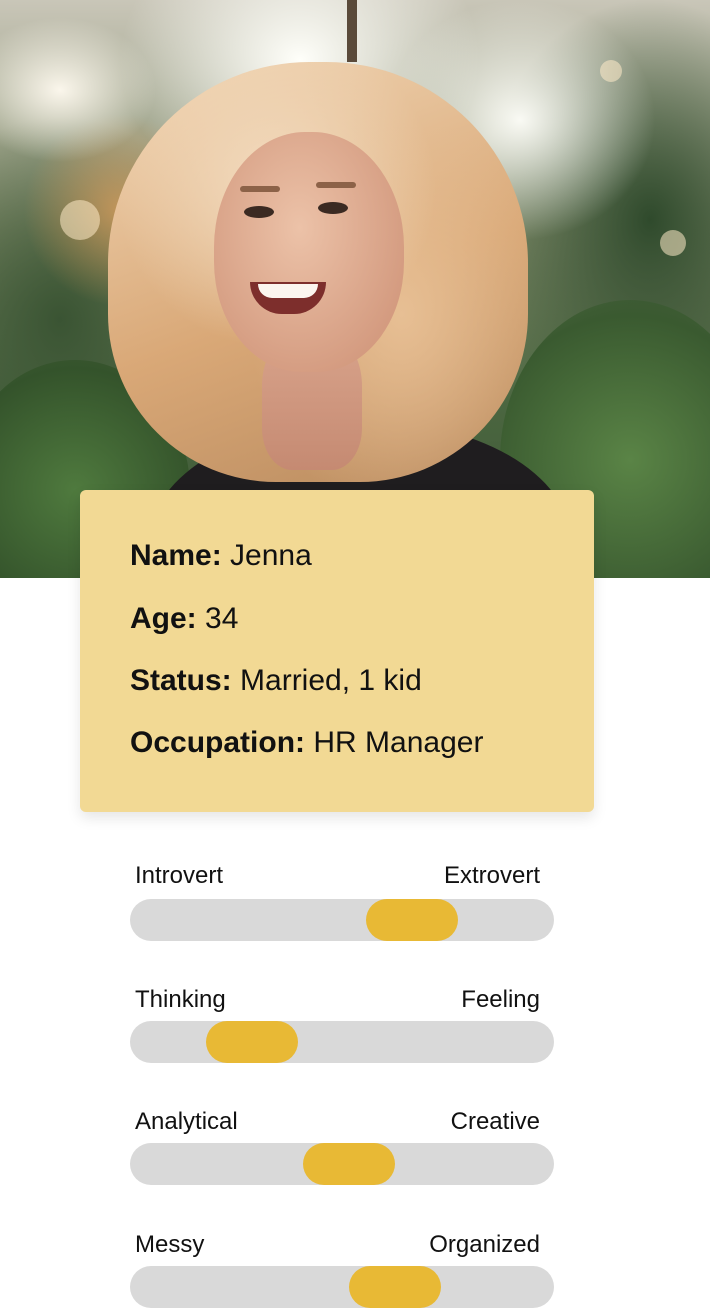  What do you see at coordinates (398, 742) in the screenshot?
I see `occupation-value: HR Manager` at bounding box center [398, 742].